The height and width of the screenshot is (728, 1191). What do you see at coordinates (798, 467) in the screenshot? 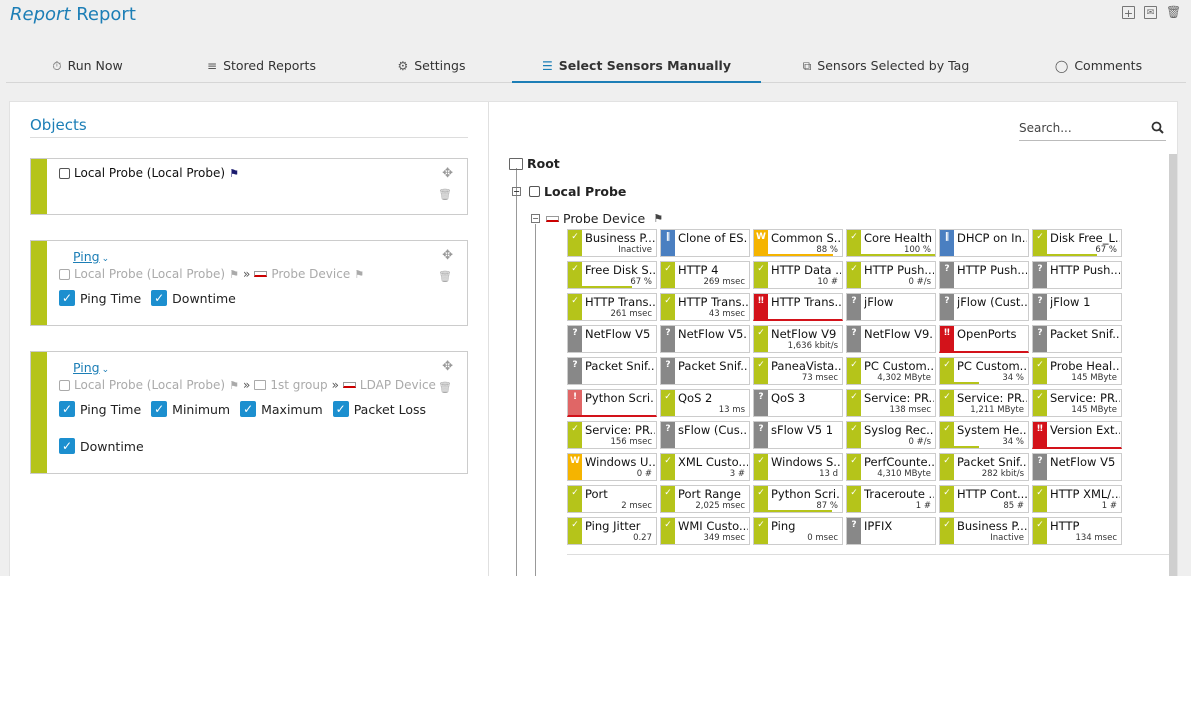
I see `sensor-tile: ✓ Windows S... 13 d` at bounding box center [798, 467].